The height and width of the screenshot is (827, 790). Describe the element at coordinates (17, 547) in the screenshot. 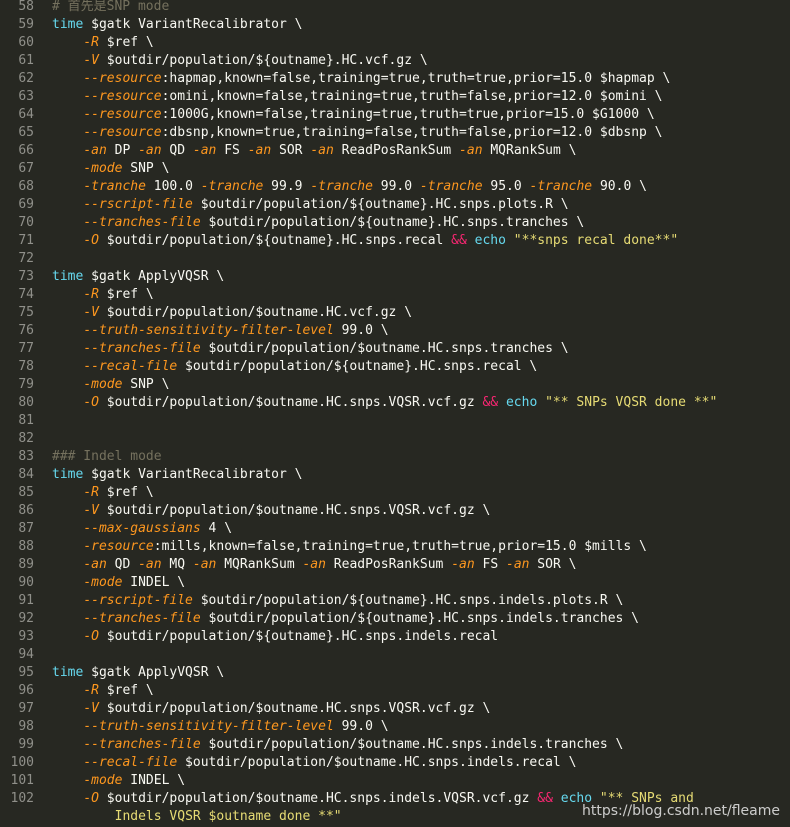

I see `line-number: 88` at that location.